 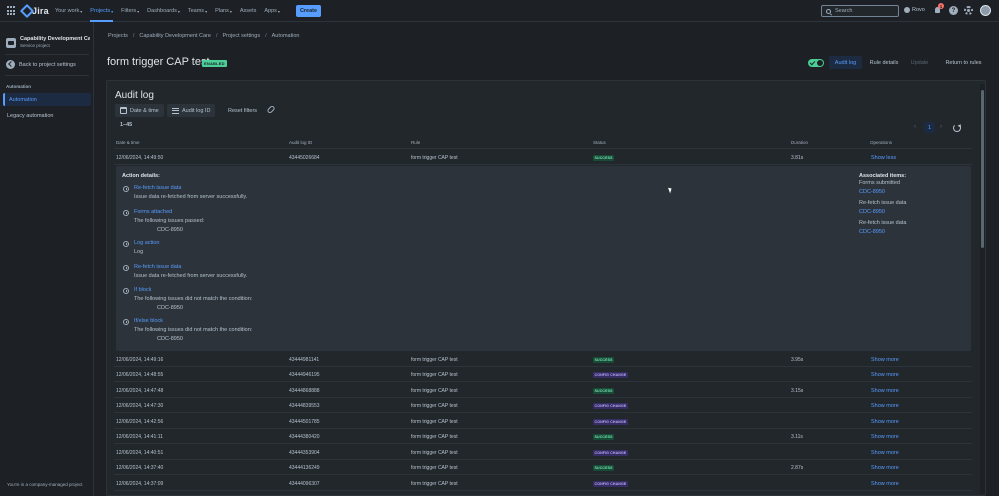 What do you see at coordinates (55, 39) in the screenshot?
I see `project-name: Capability Development Care` at bounding box center [55, 39].